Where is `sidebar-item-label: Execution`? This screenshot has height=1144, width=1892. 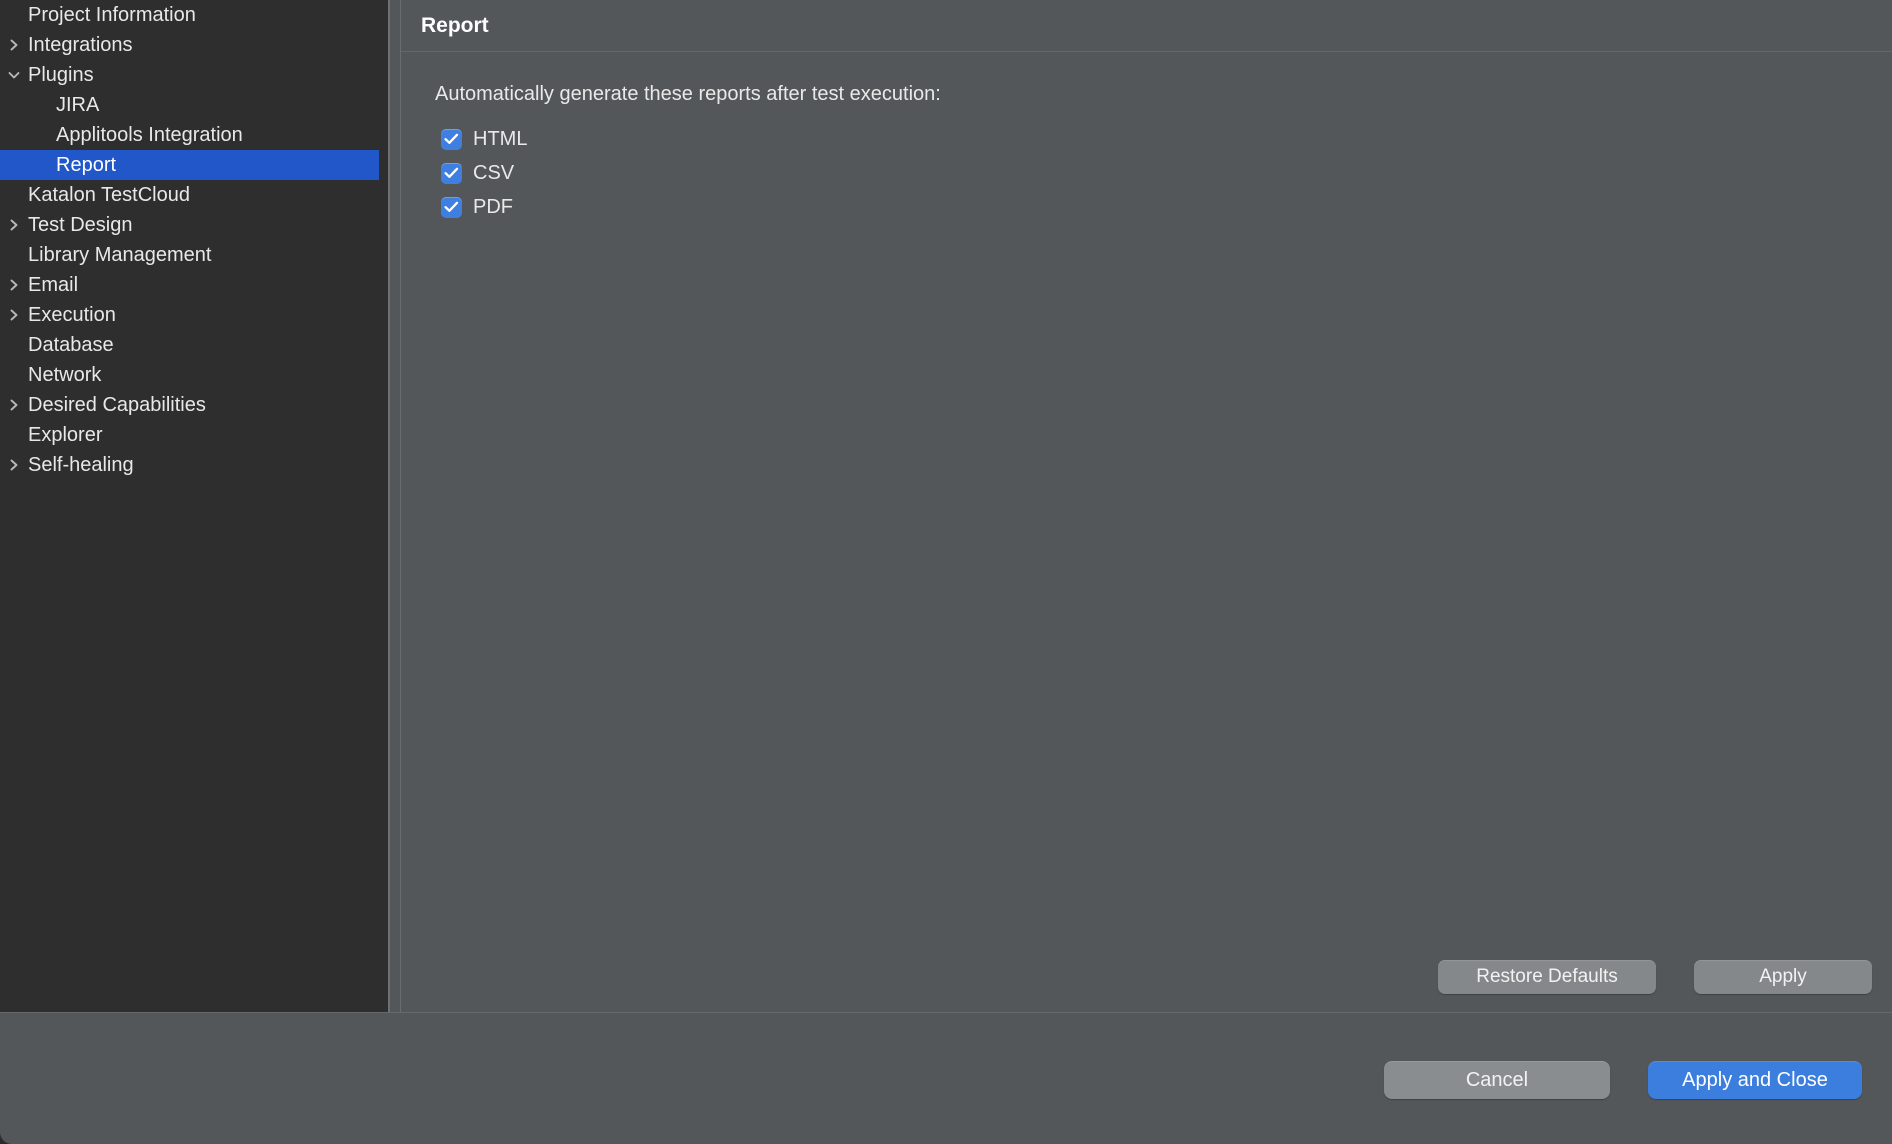
sidebar-item-label: Execution is located at coordinates (72, 315).